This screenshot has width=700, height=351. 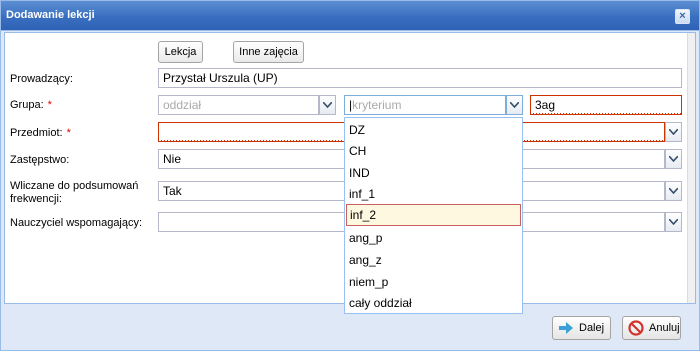 I want to click on title-bar: Dodawanie lekcji ×, so click(x=350, y=16).